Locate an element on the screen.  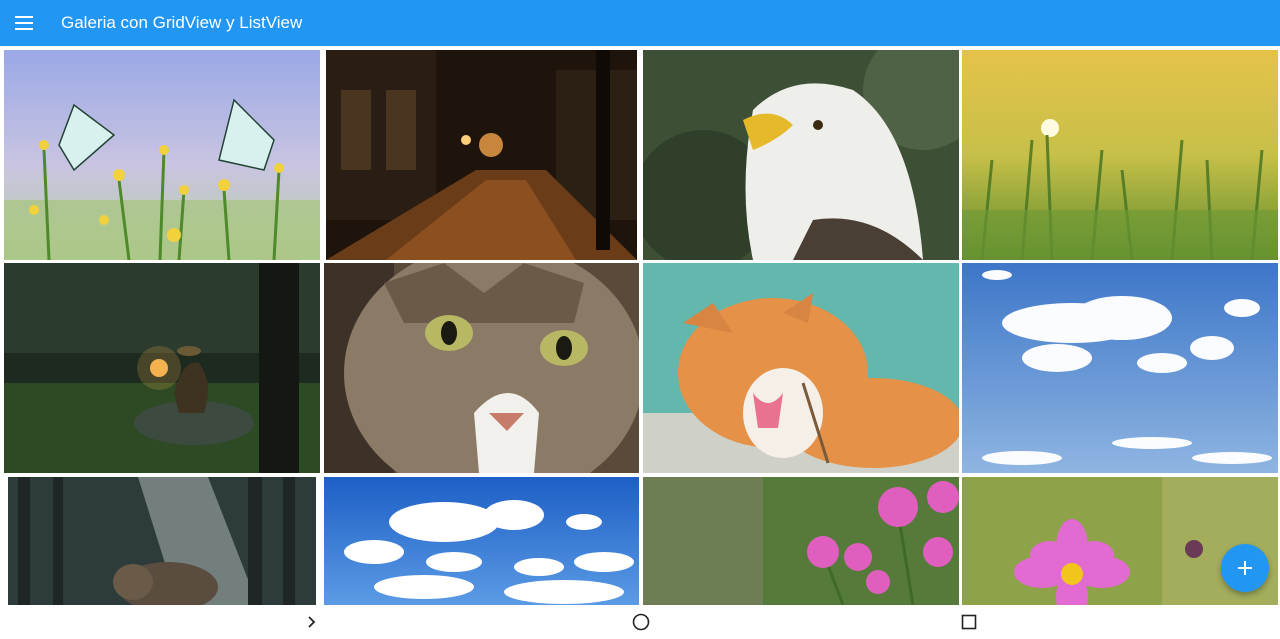
system-nav-bar is located at coordinates (640, 622).